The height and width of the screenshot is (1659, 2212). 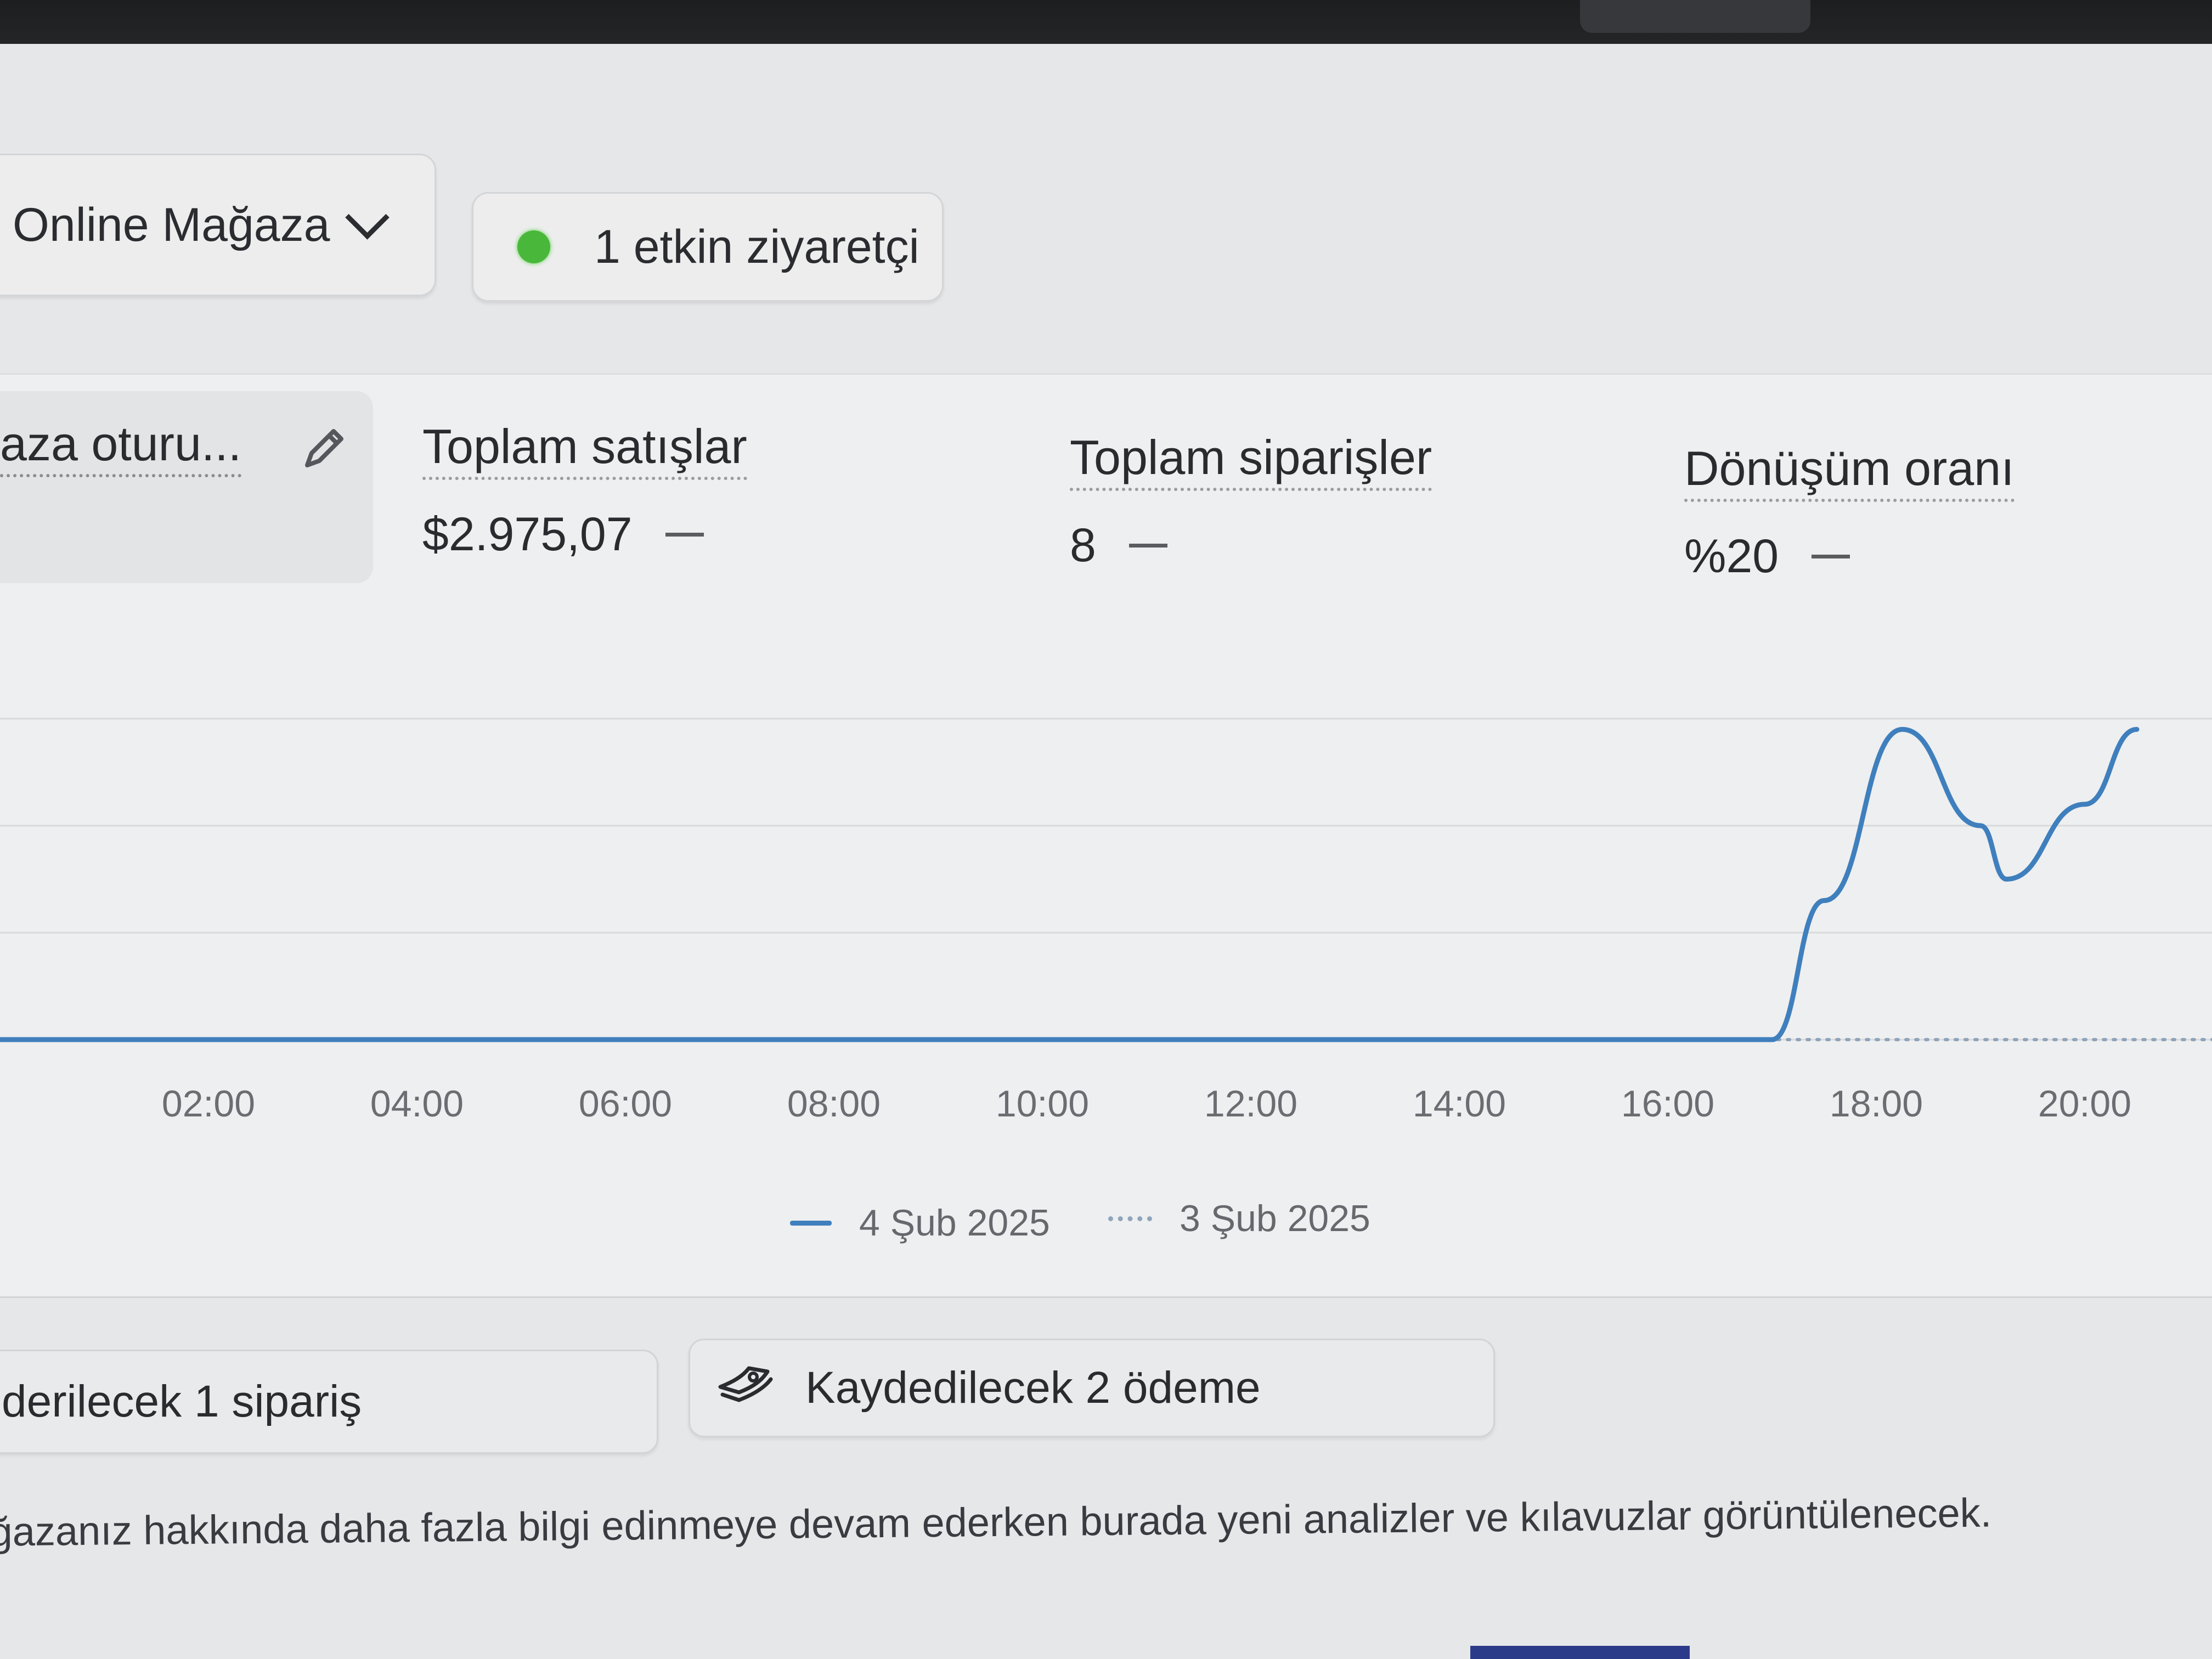 I want to click on payments-to-capture-button: Kaydedilecek 2 ödeme, so click(x=1092, y=1388).